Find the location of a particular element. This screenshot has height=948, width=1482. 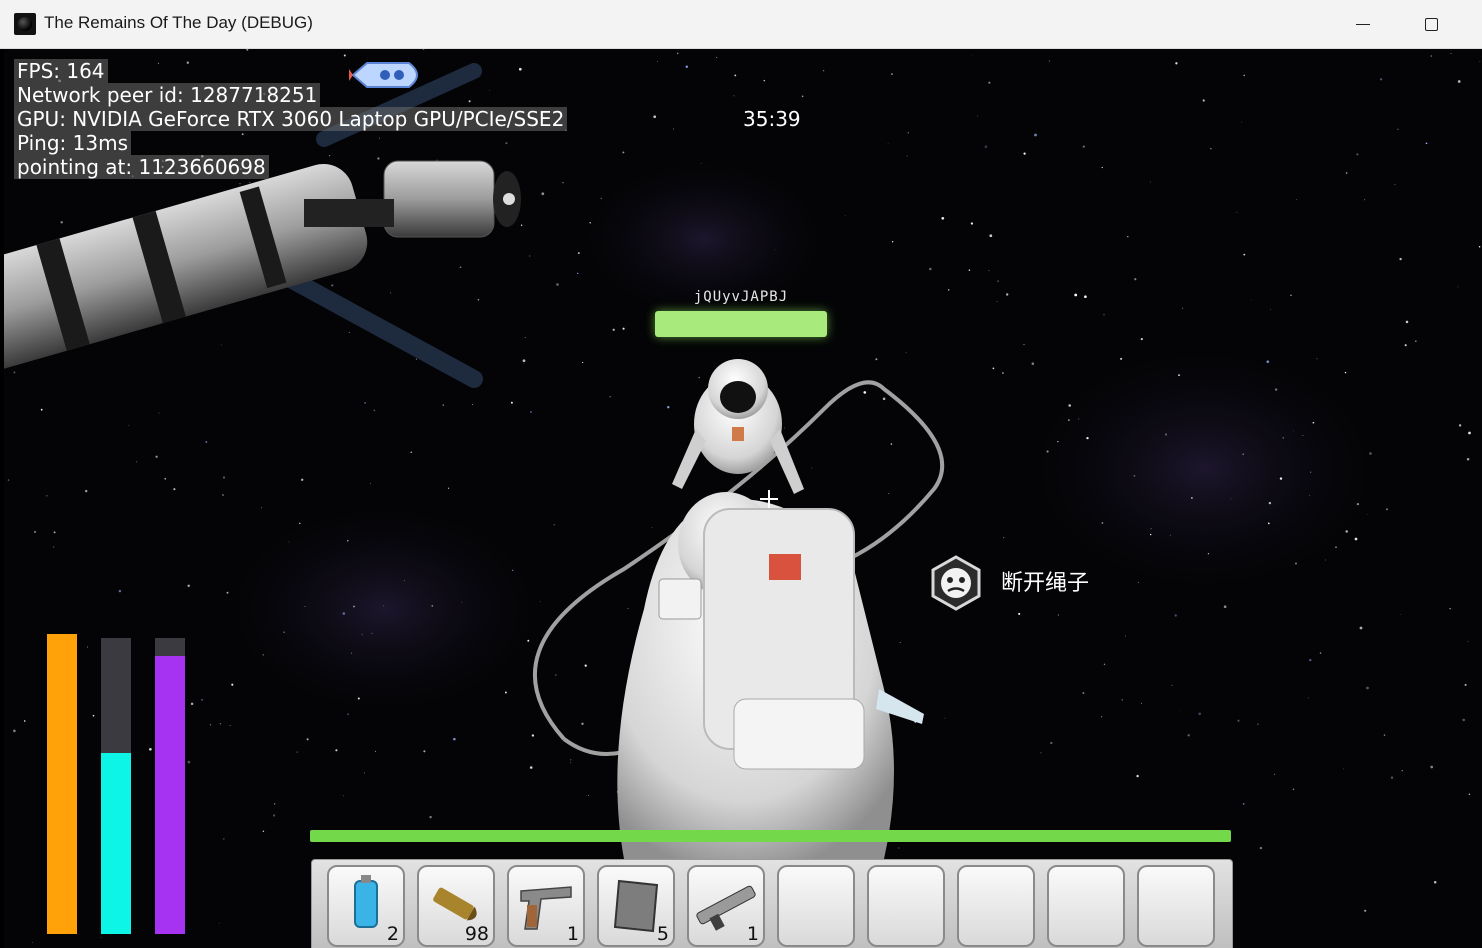

hotbar-slot-5: 1 is located at coordinates (726, 906).